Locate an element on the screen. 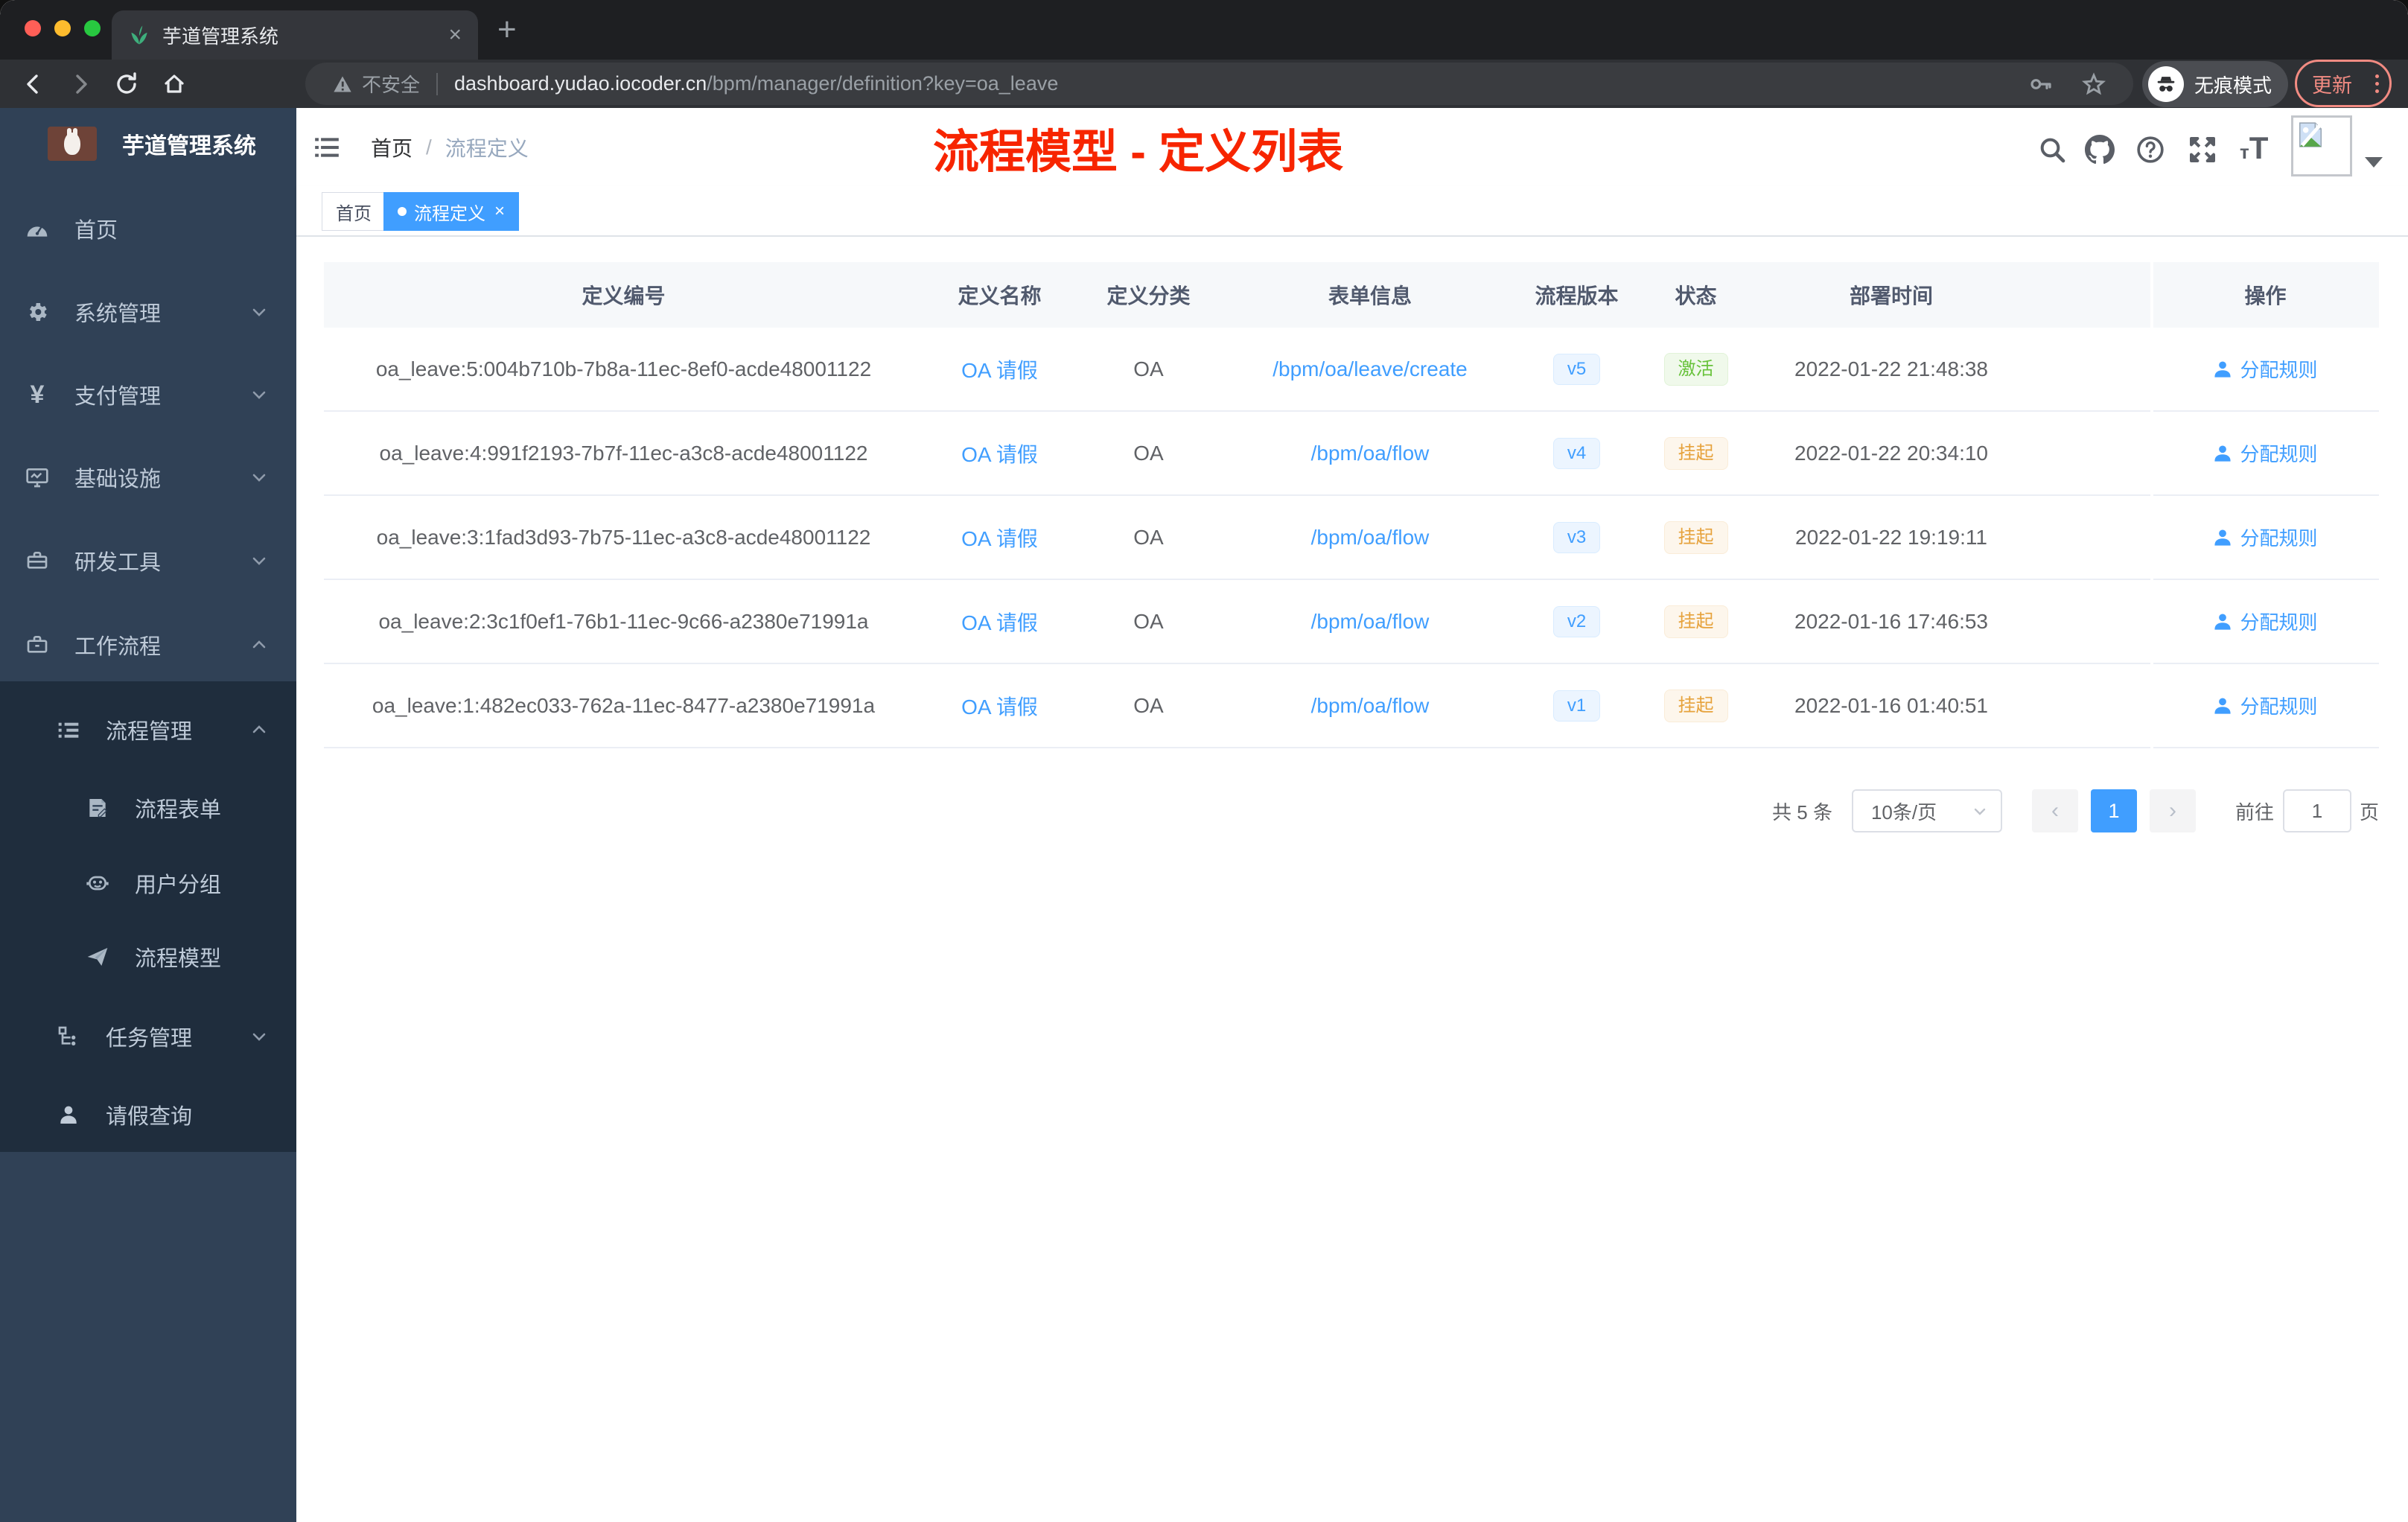 This screenshot has width=2408, height=1522. sidebar-item-process-model: 流程模型 is located at coordinates (148, 957).